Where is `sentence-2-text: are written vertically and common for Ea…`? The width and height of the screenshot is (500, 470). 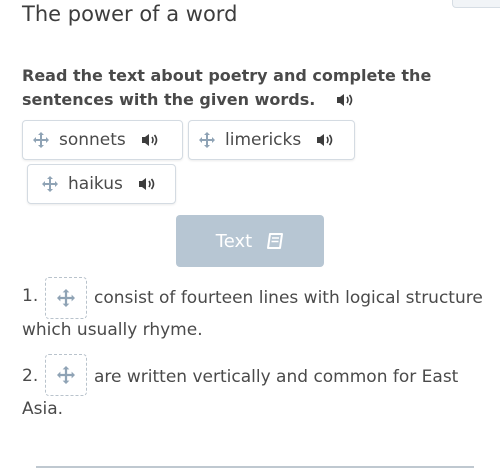
sentence-2-text: are written vertically and common for Ea… is located at coordinates (276, 377).